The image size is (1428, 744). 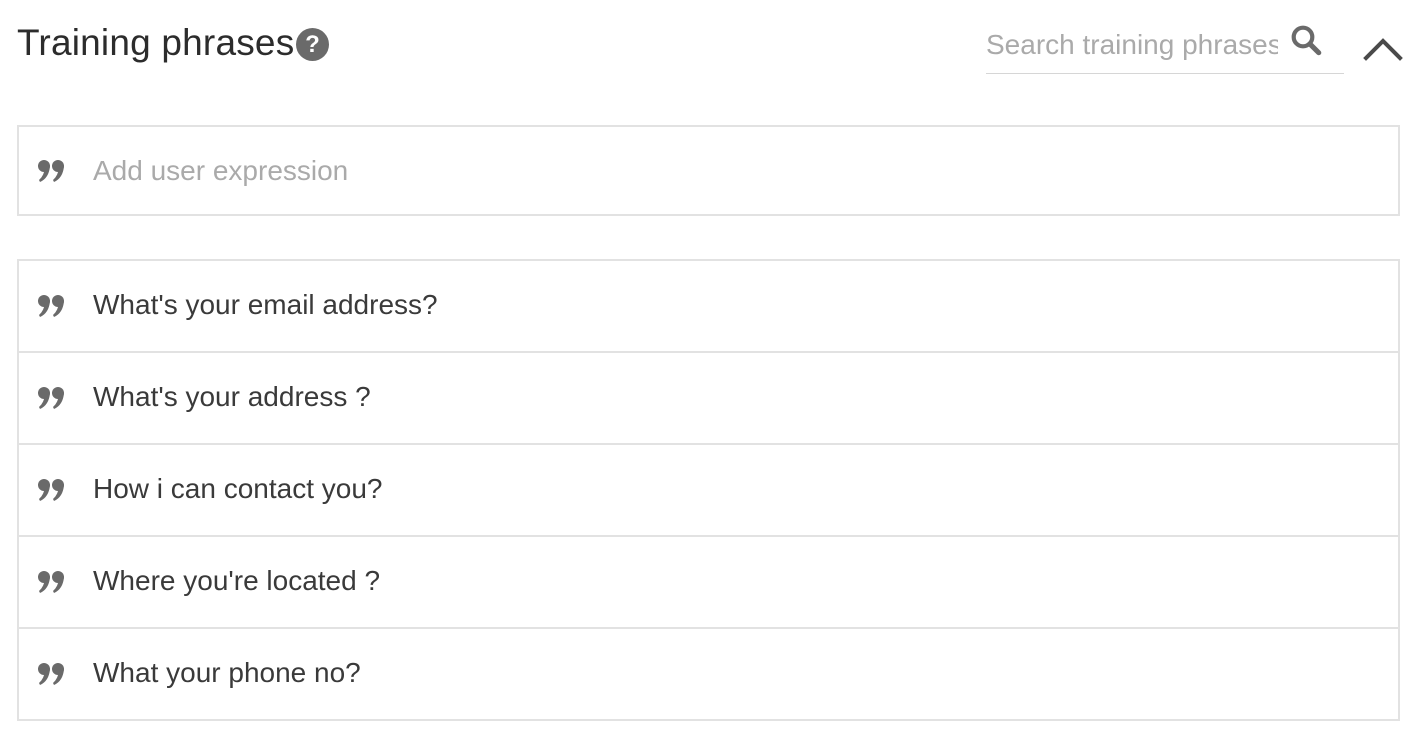 What do you see at coordinates (733, 171) in the screenshot?
I see `add-user-expression-input` at bounding box center [733, 171].